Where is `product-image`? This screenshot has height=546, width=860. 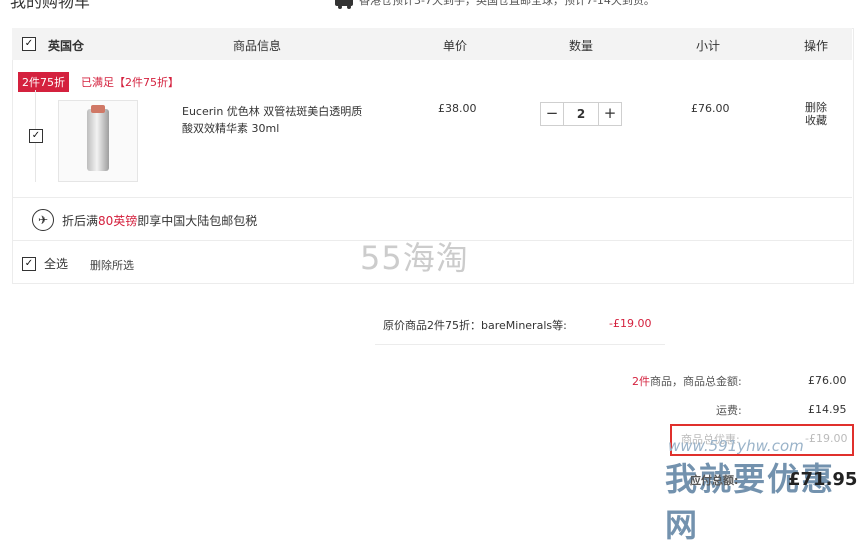 product-image is located at coordinates (98, 141).